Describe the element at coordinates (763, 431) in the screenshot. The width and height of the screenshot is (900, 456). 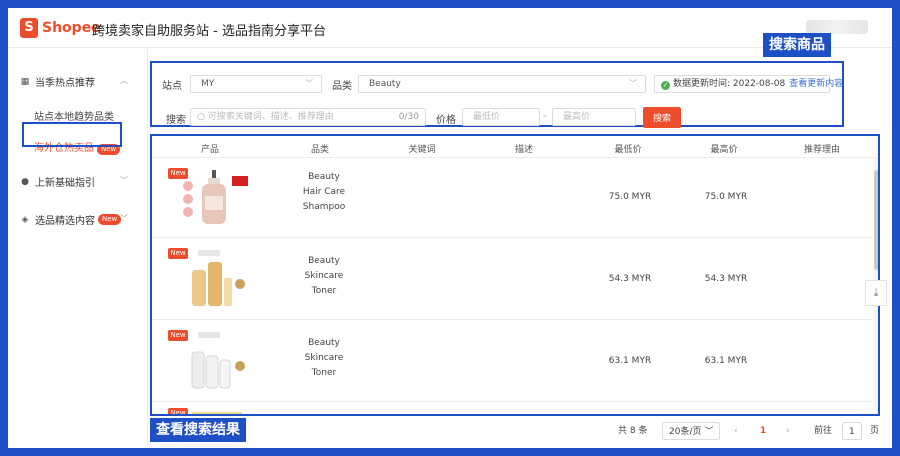
I see `page-number-current: 1` at that location.